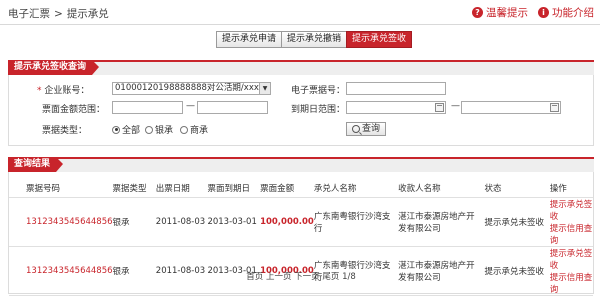 The width and height of the screenshot is (600, 298). What do you see at coordinates (39, 91) in the screenshot?
I see `required-star: *` at bounding box center [39, 91].